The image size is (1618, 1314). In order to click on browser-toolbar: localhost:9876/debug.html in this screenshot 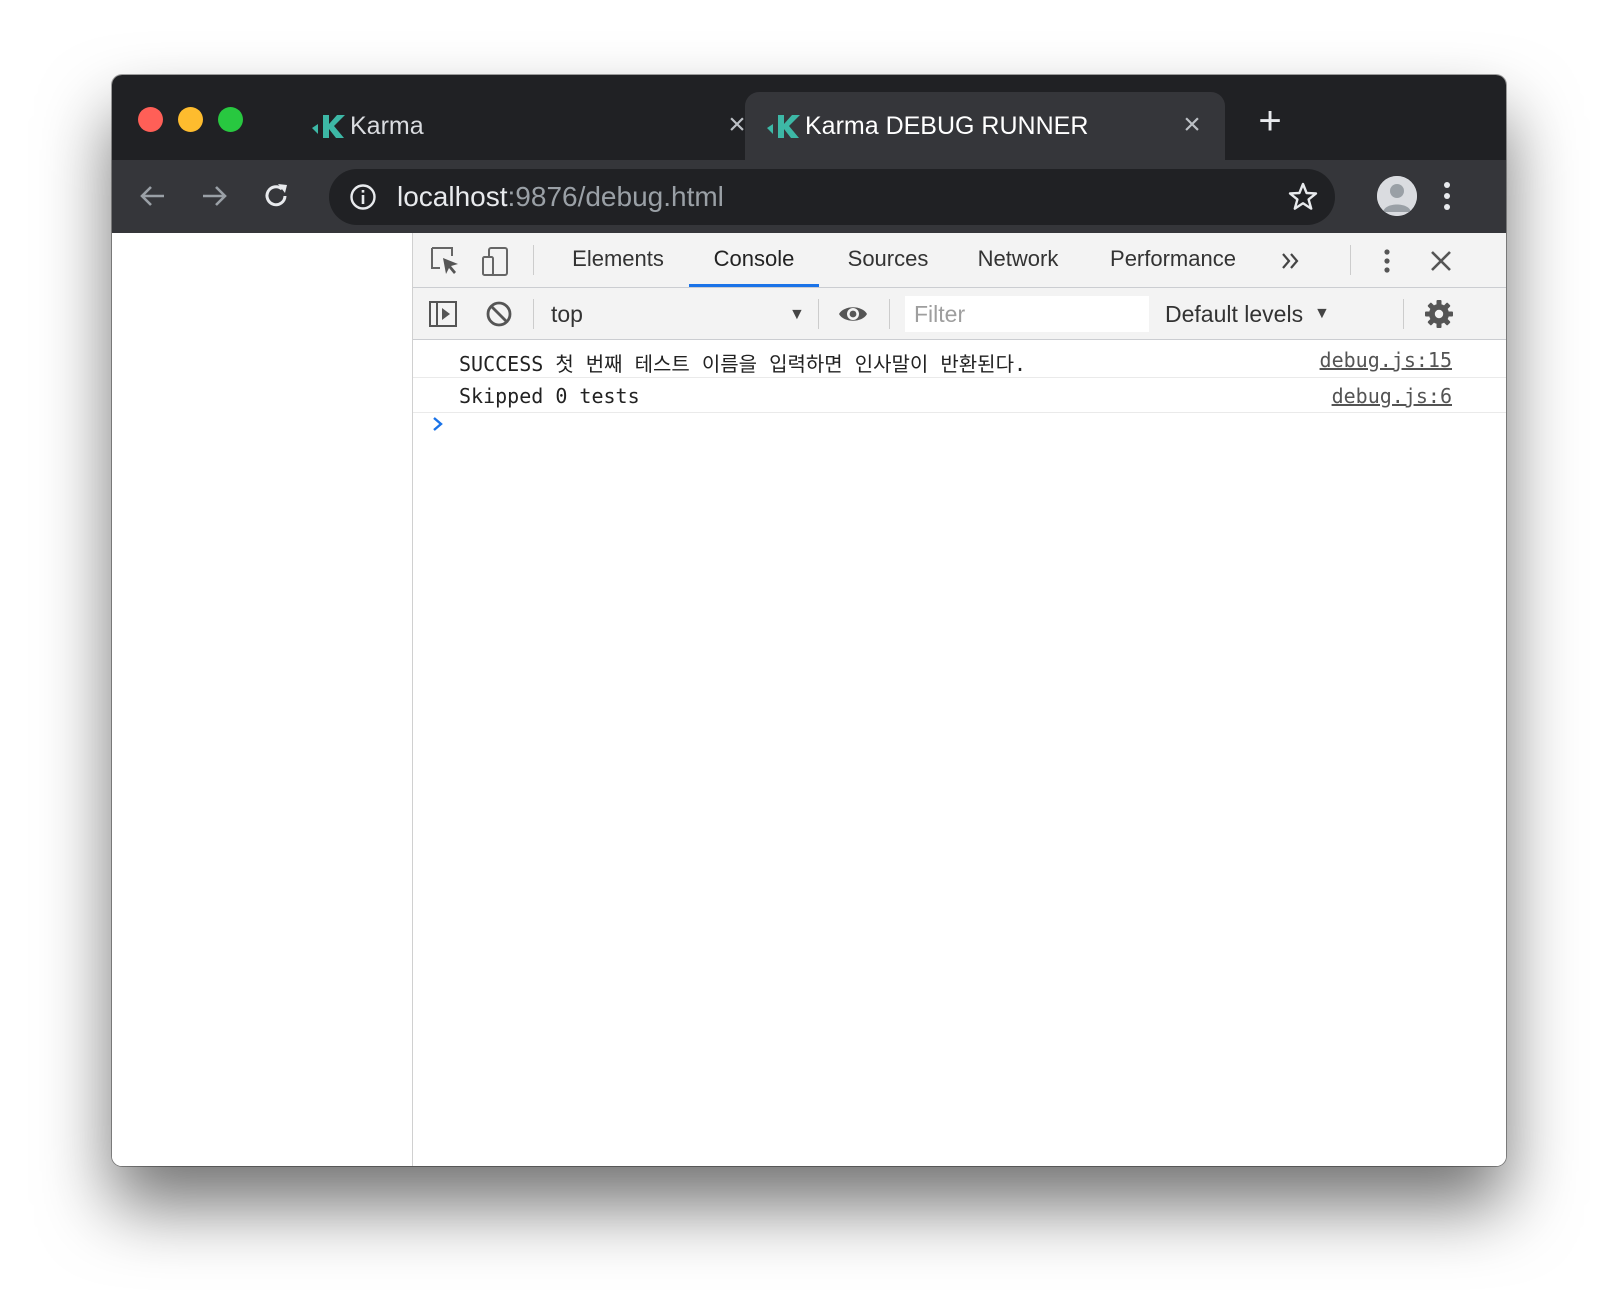, I will do `click(809, 196)`.